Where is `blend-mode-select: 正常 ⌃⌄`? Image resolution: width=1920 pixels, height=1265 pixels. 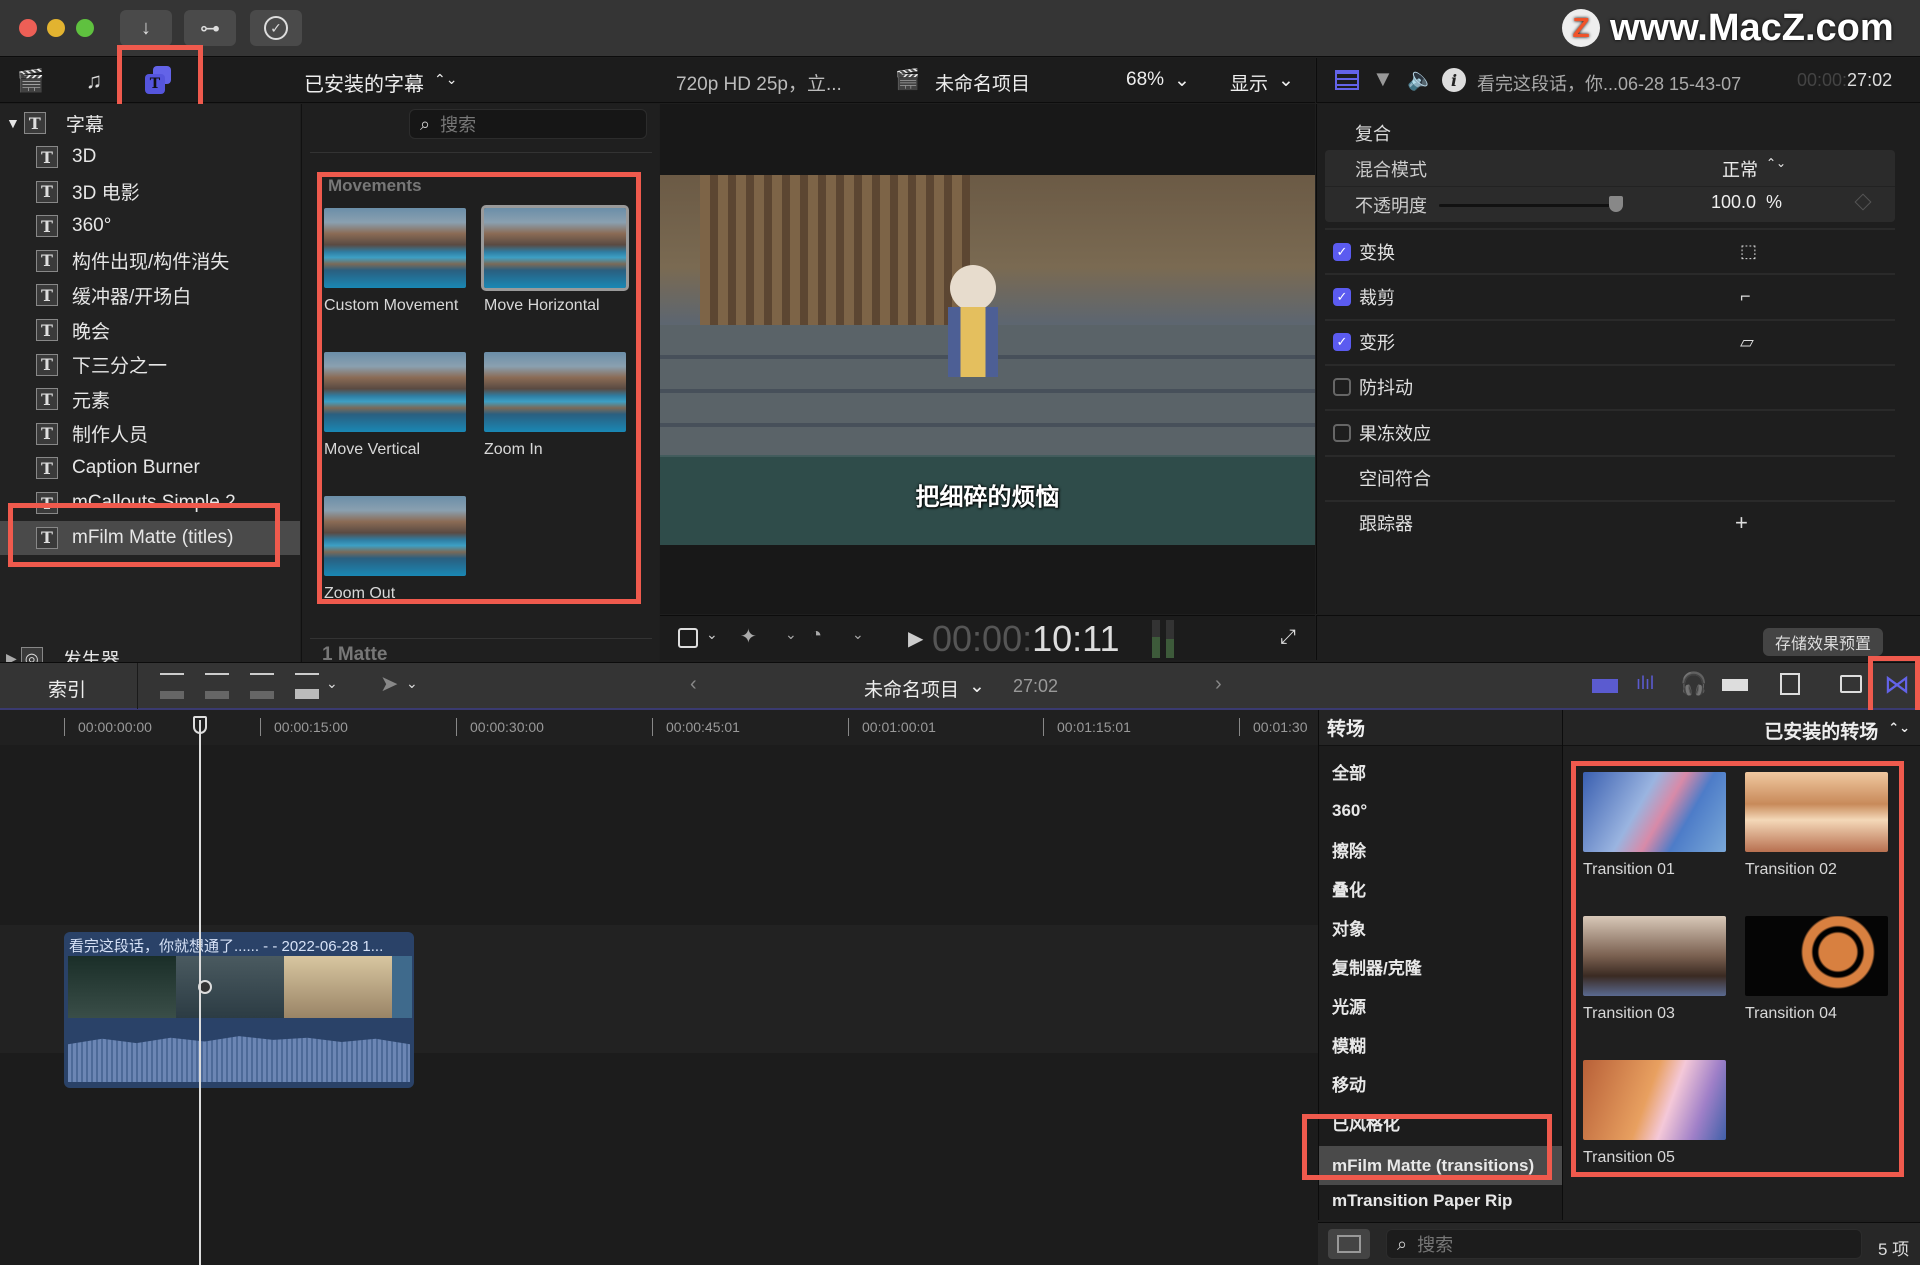 blend-mode-select: 正常 ⌃⌄ is located at coordinates (1754, 169).